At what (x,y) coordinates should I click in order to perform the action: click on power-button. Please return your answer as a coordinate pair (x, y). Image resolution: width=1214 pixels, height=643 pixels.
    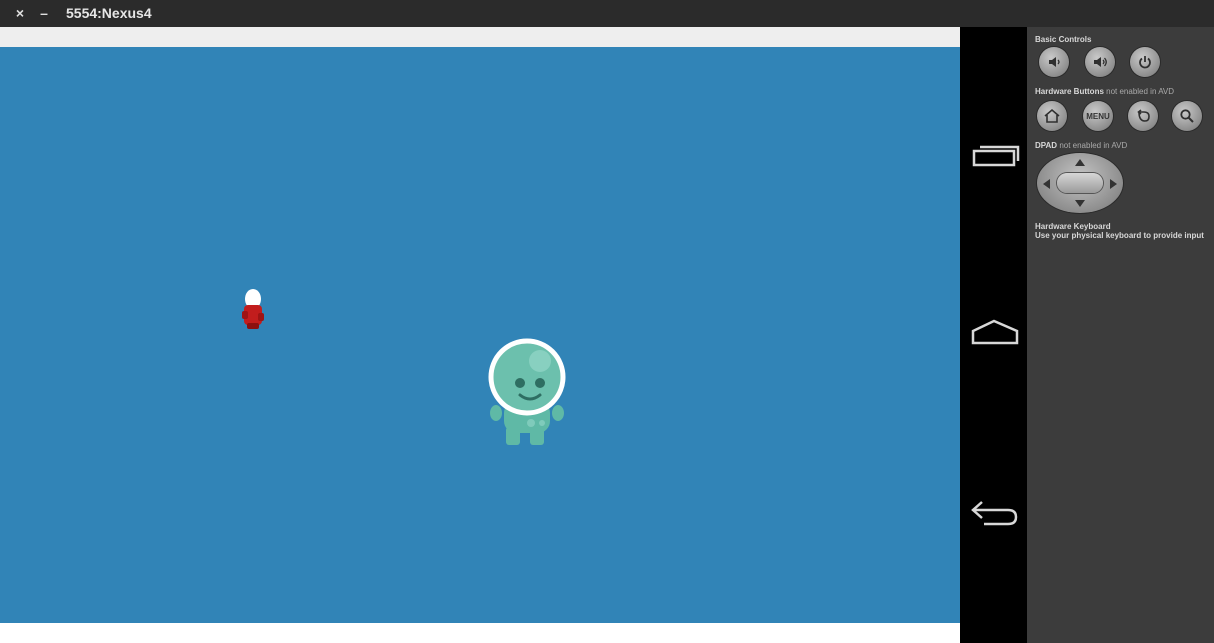
    Looking at the image, I should click on (1145, 62).